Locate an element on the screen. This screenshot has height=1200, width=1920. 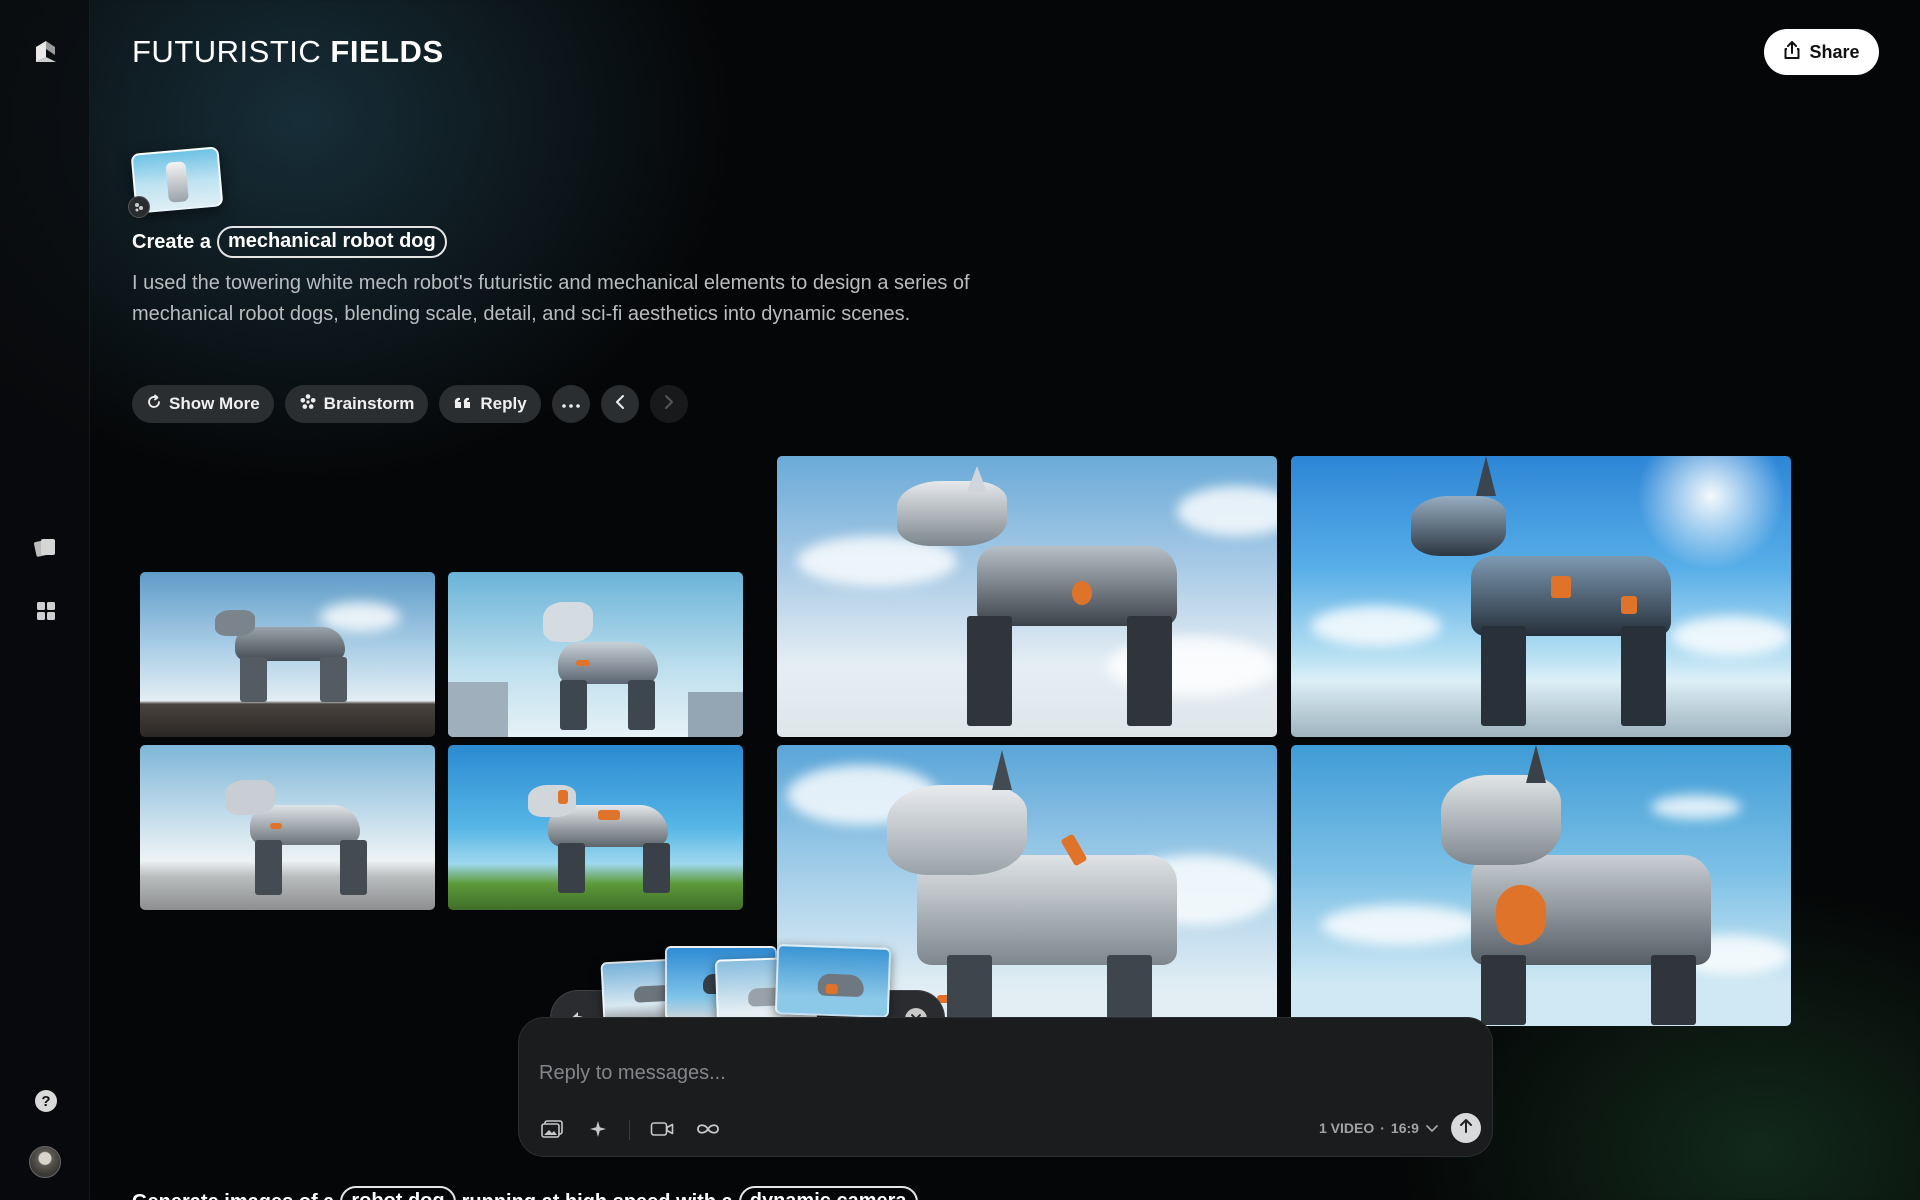
help-icon: ? is located at coordinates (46, 1101).